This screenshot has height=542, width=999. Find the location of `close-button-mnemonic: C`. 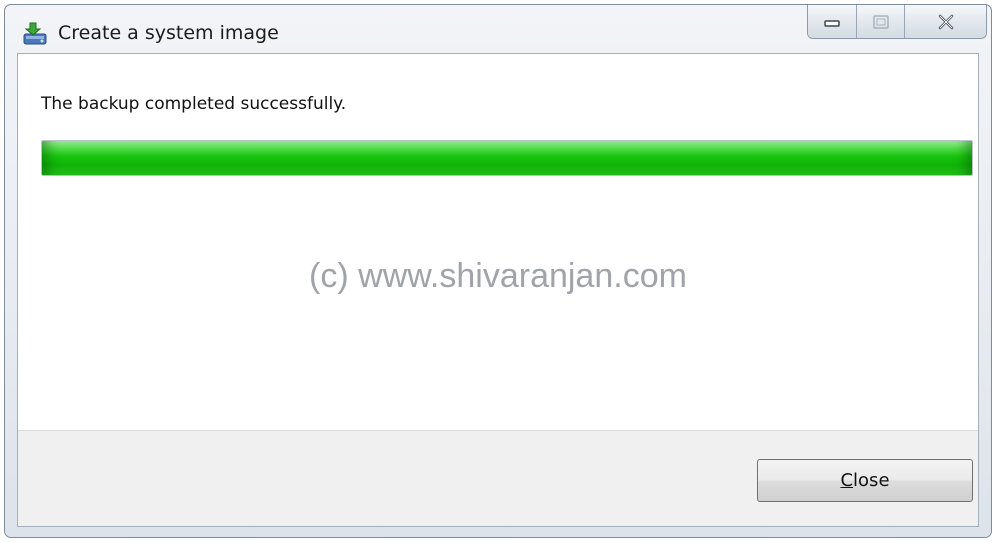

close-button-mnemonic: C is located at coordinates (847, 480).